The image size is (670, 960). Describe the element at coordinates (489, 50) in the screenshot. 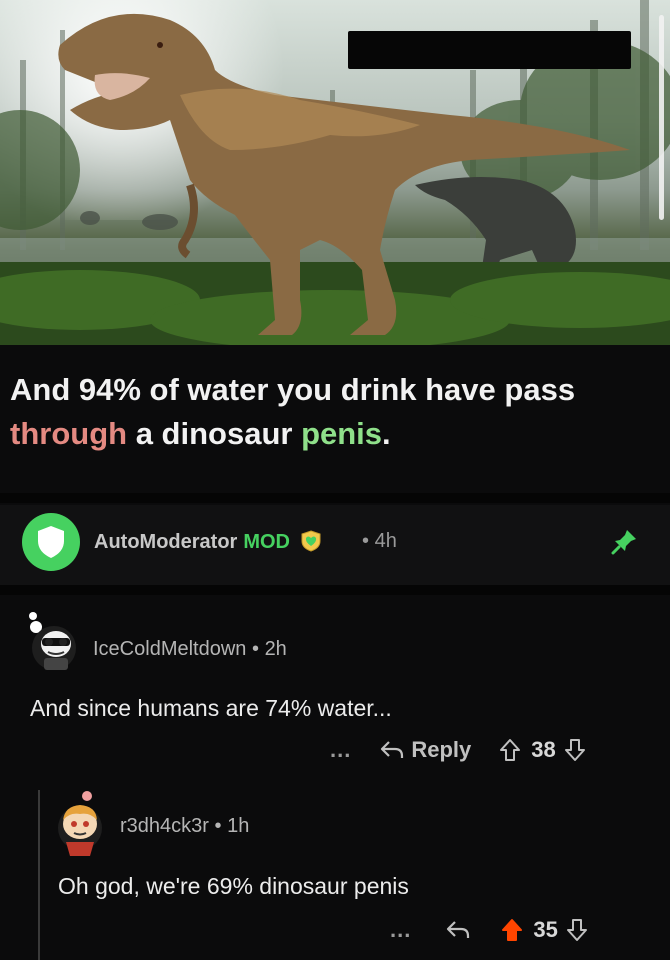

I see `redaction-bar` at that location.